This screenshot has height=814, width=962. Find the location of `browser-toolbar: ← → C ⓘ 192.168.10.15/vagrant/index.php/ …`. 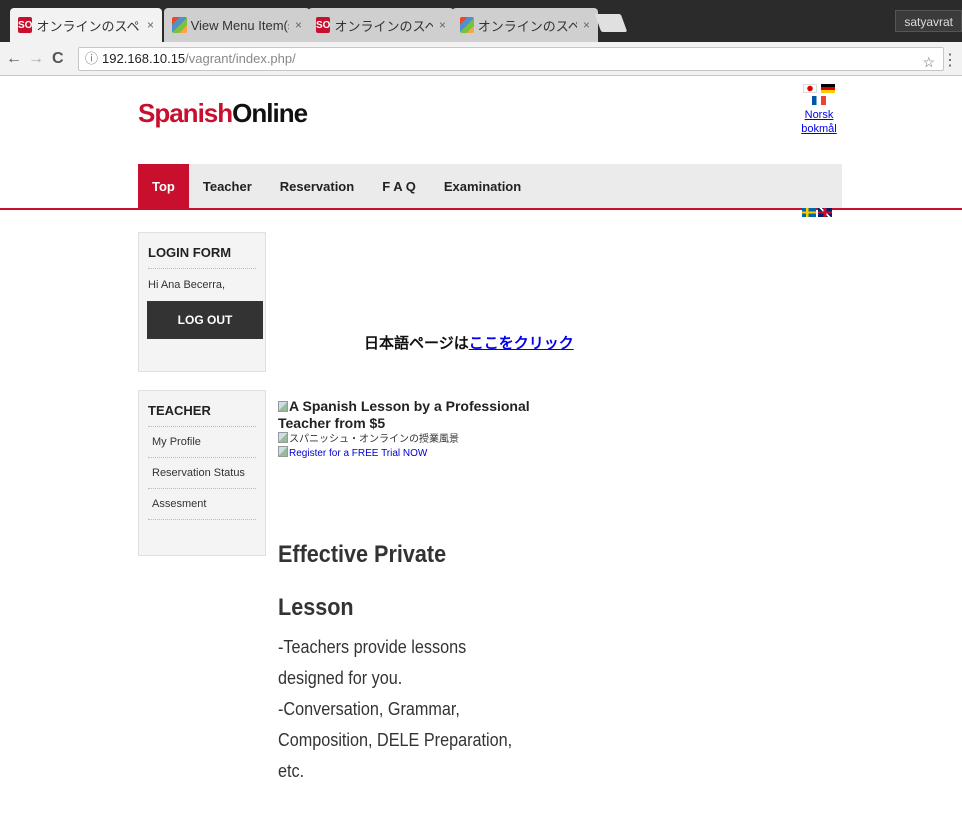

browser-toolbar: ← → C ⓘ 192.168.10.15/vagrant/index.php/ … is located at coordinates (481, 59).